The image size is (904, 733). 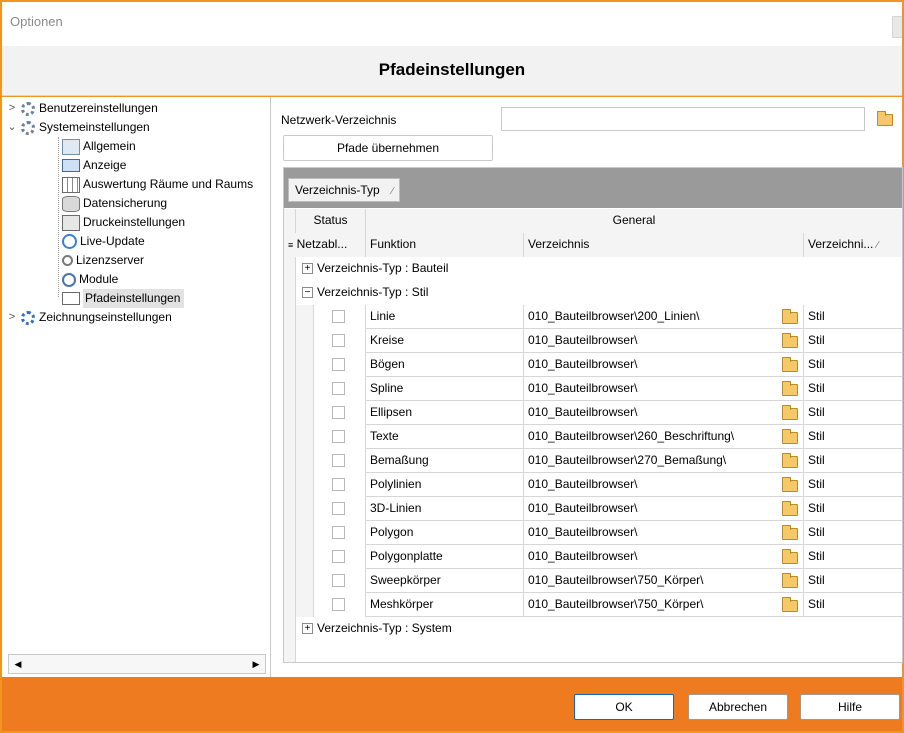 What do you see at coordinates (98, 146) in the screenshot?
I see `tree-item-allgemein: Allgemein` at bounding box center [98, 146].